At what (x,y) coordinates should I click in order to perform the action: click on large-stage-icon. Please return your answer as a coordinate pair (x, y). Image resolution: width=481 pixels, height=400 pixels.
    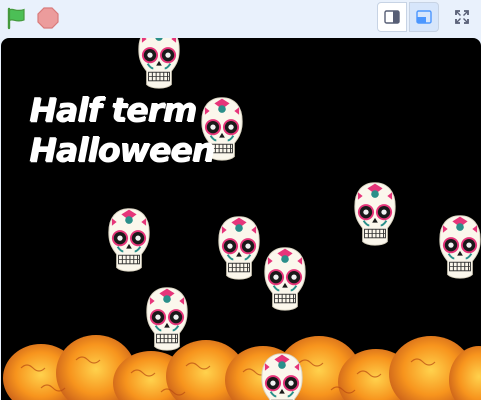
    Looking at the image, I should click on (424, 17).